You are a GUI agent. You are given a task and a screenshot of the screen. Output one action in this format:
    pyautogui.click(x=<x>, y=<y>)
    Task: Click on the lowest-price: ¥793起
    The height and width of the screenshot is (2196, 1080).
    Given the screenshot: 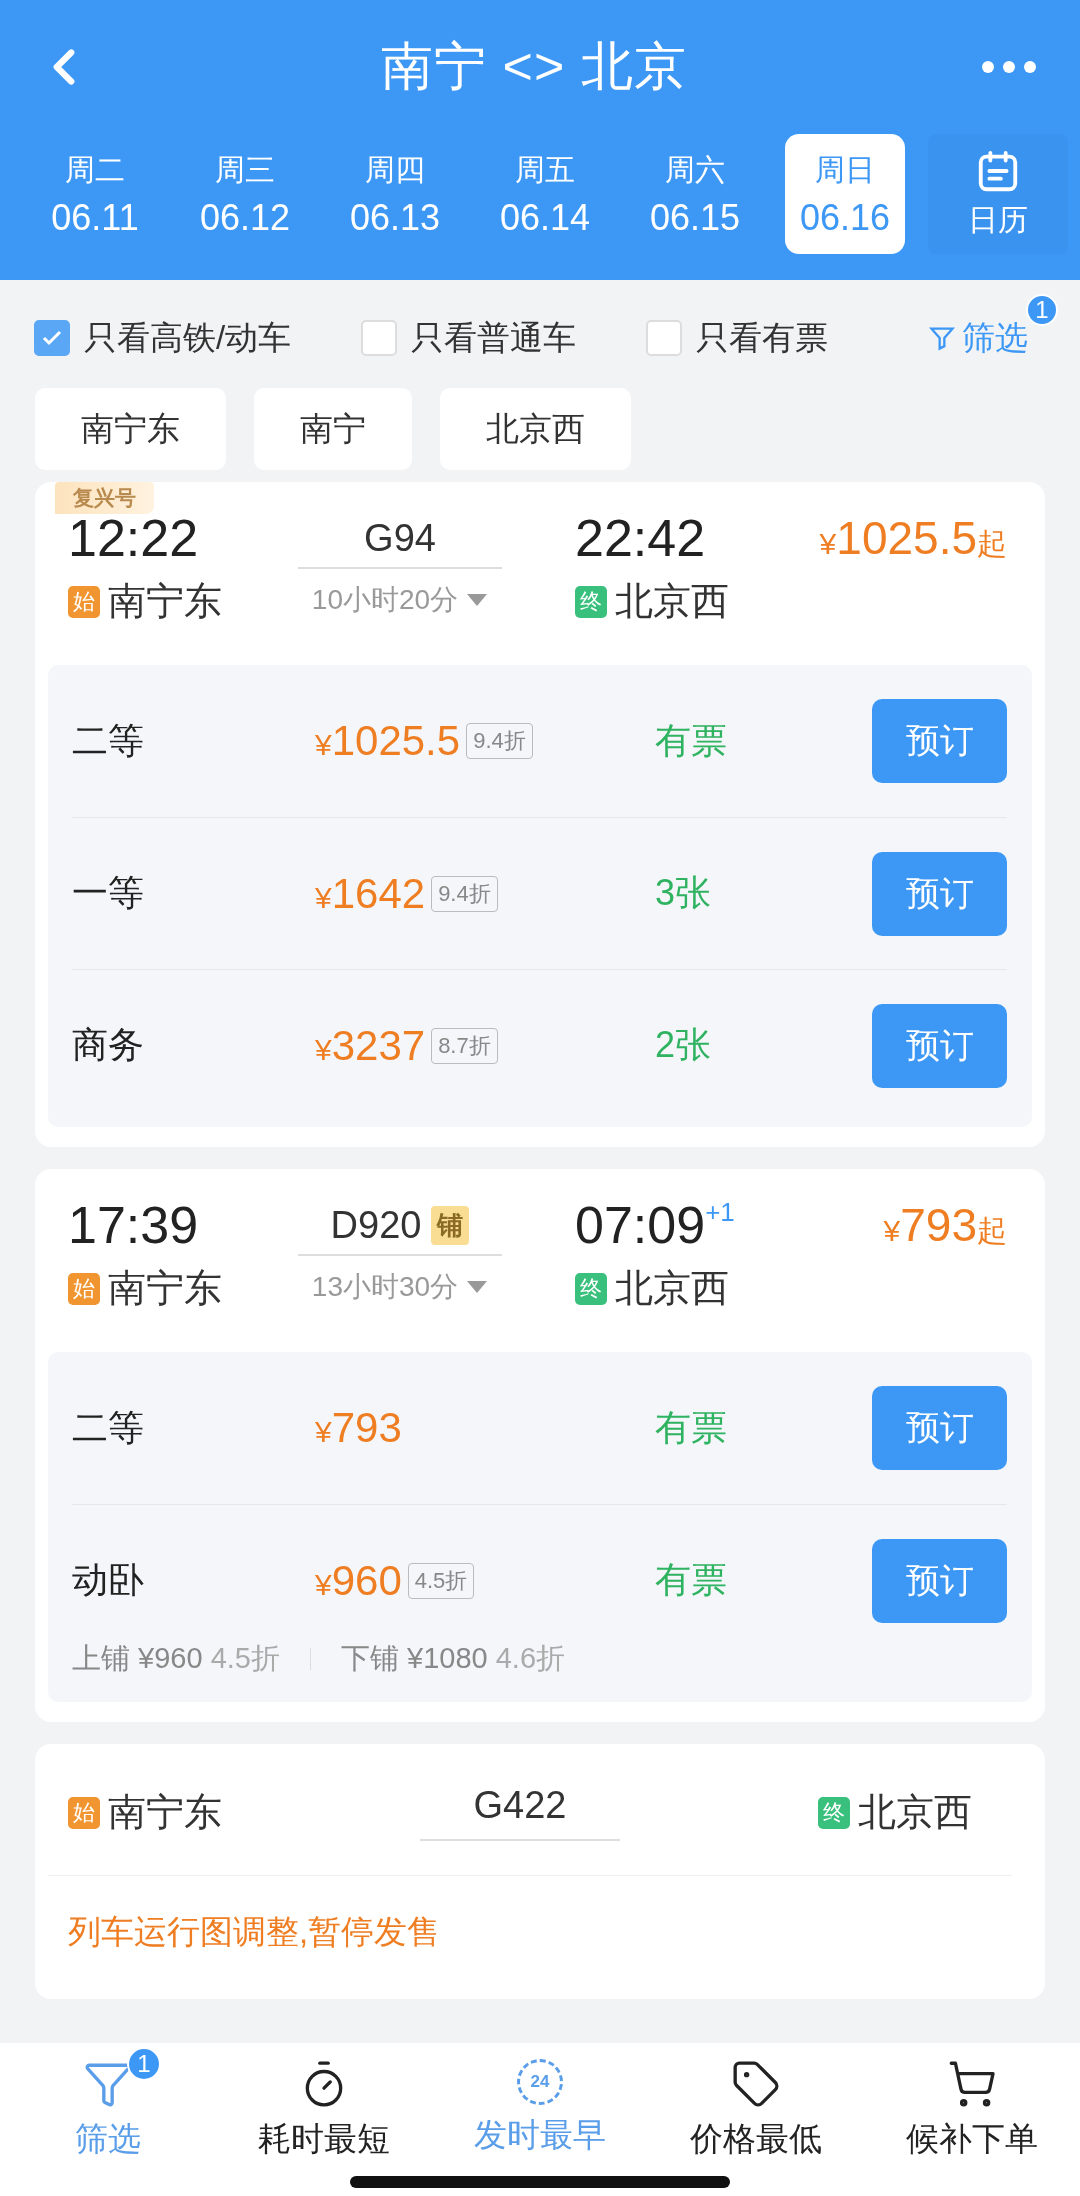 What is the action you would take?
    pyautogui.click(x=945, y=1225)
    